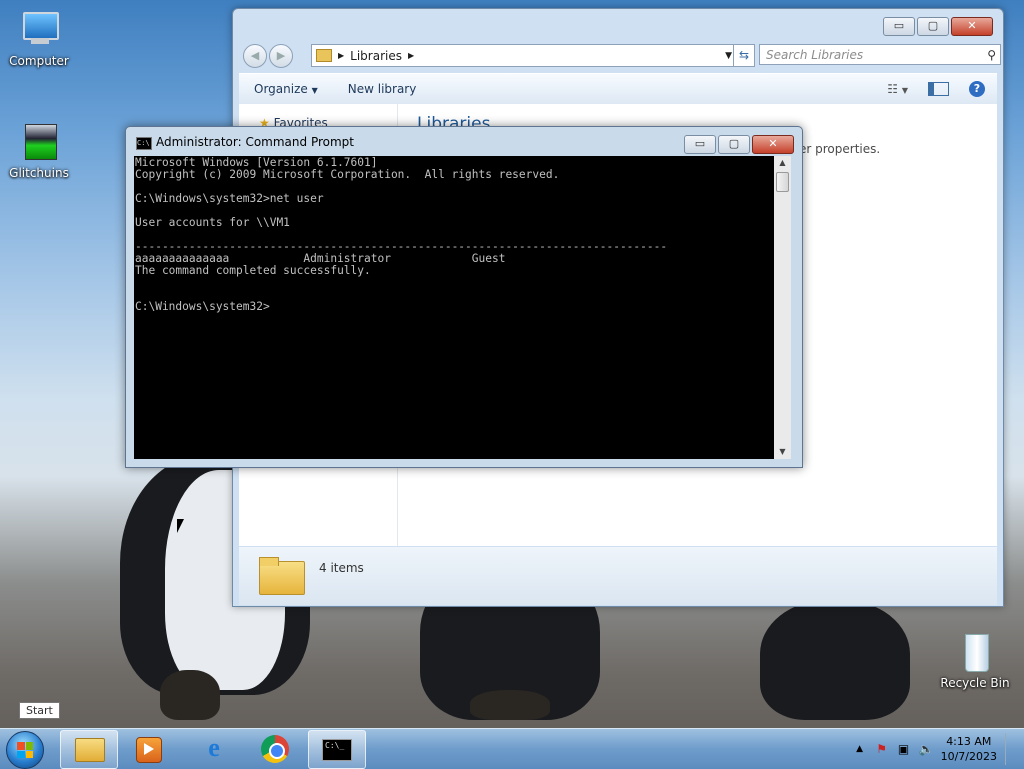 This screenshot has height=769, width=1024. What do you see at coordinates (975, 652) in the screenshot?
I see `recycle-bin-icon` at bounding box center [975, 652].